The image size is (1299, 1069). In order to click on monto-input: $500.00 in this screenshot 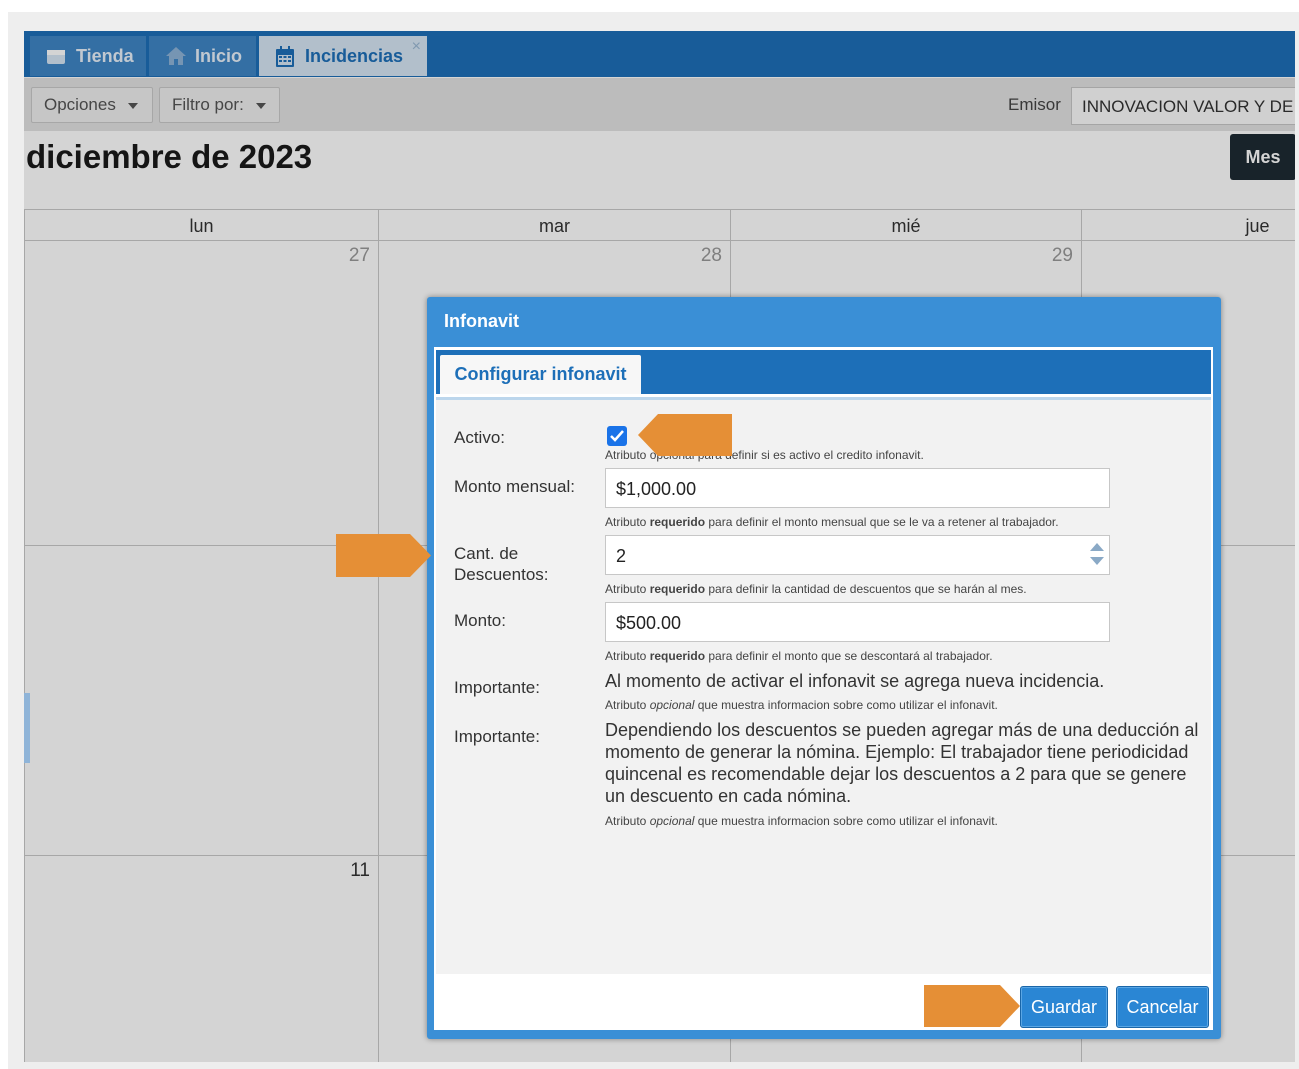, I will do `click(857, 622)`.